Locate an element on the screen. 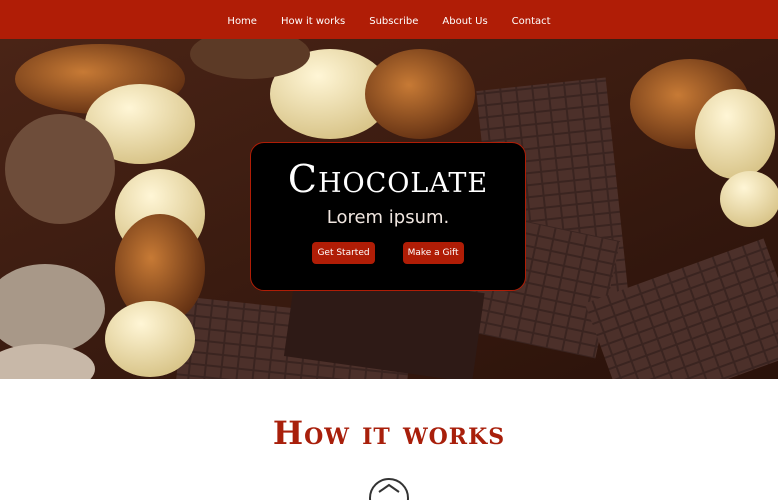  nav-link-home: Home is located at coordinates (242, 21).